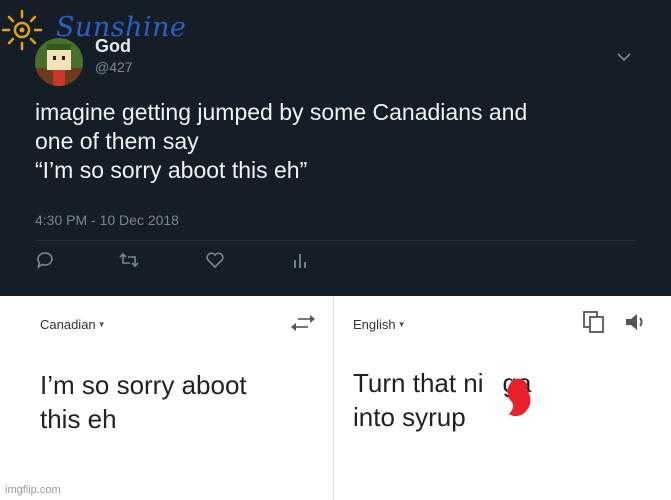 This screenshot has width=671, height=500. What do you see at coordinates (78, 419) in the screenshot?
I see `source-line: this eh` at bounding box center [78, 419].